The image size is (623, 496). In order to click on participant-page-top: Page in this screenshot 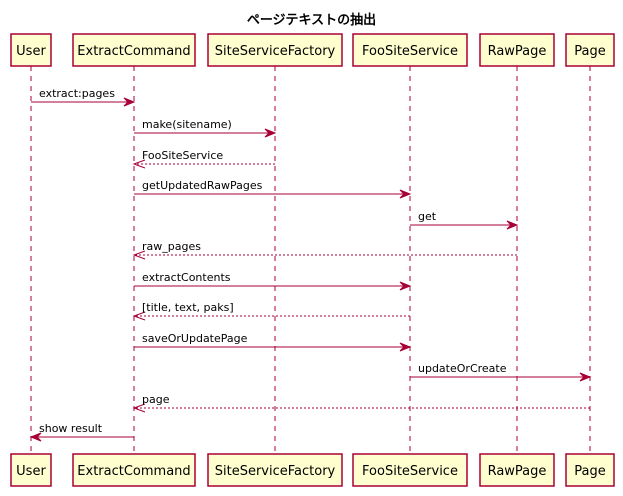, I will do `click(590, 50)`.